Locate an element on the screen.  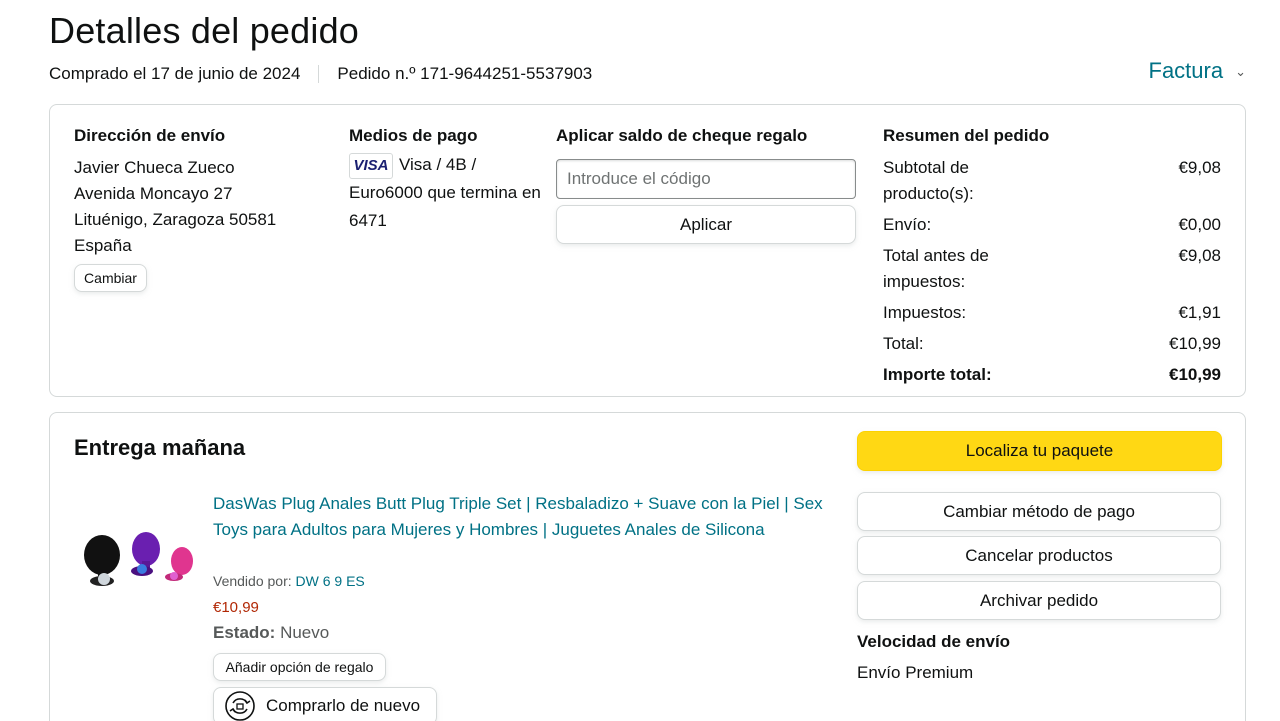
shipping-speed-title: Velocidad de envío is located at coordinates (934, 641).